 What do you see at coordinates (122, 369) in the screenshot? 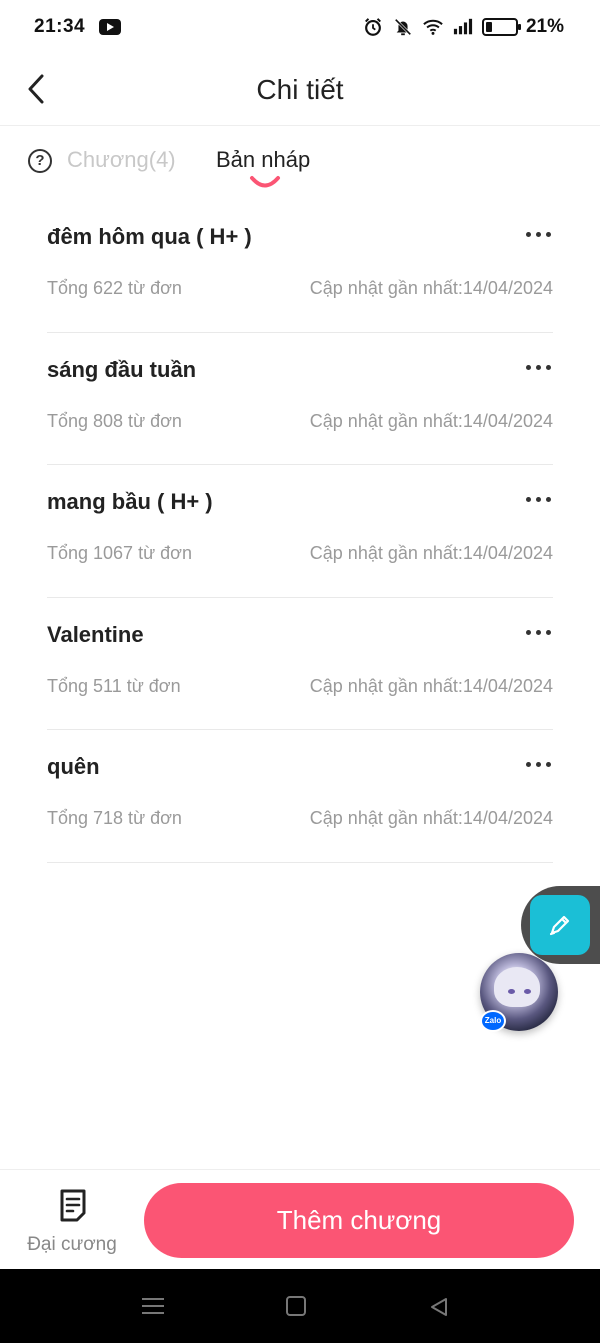
I see `draft-title: sáng đầu tuần` at bounding box center [122, 369].